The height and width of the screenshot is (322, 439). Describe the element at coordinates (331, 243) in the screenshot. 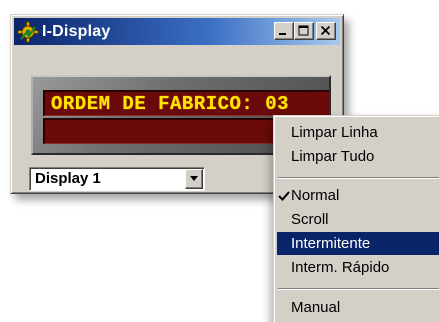

I see `menu-item-label: Intermitente` at that location.